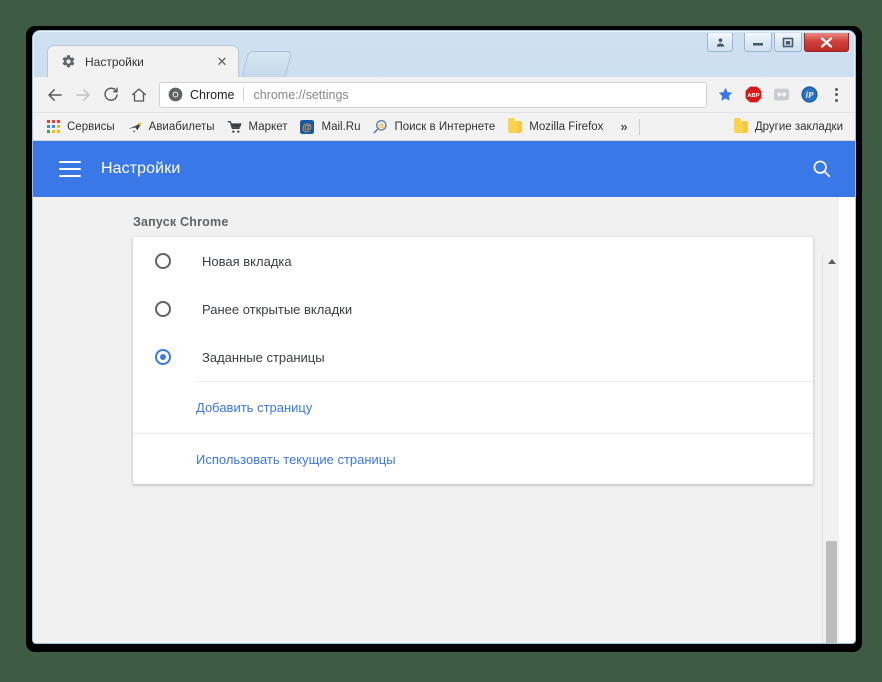 This screenshot has height=682, width=882. Describe the element at coordinates (254, 407) in the screenshot. I see `link-label: Добавить страницу` at that location.